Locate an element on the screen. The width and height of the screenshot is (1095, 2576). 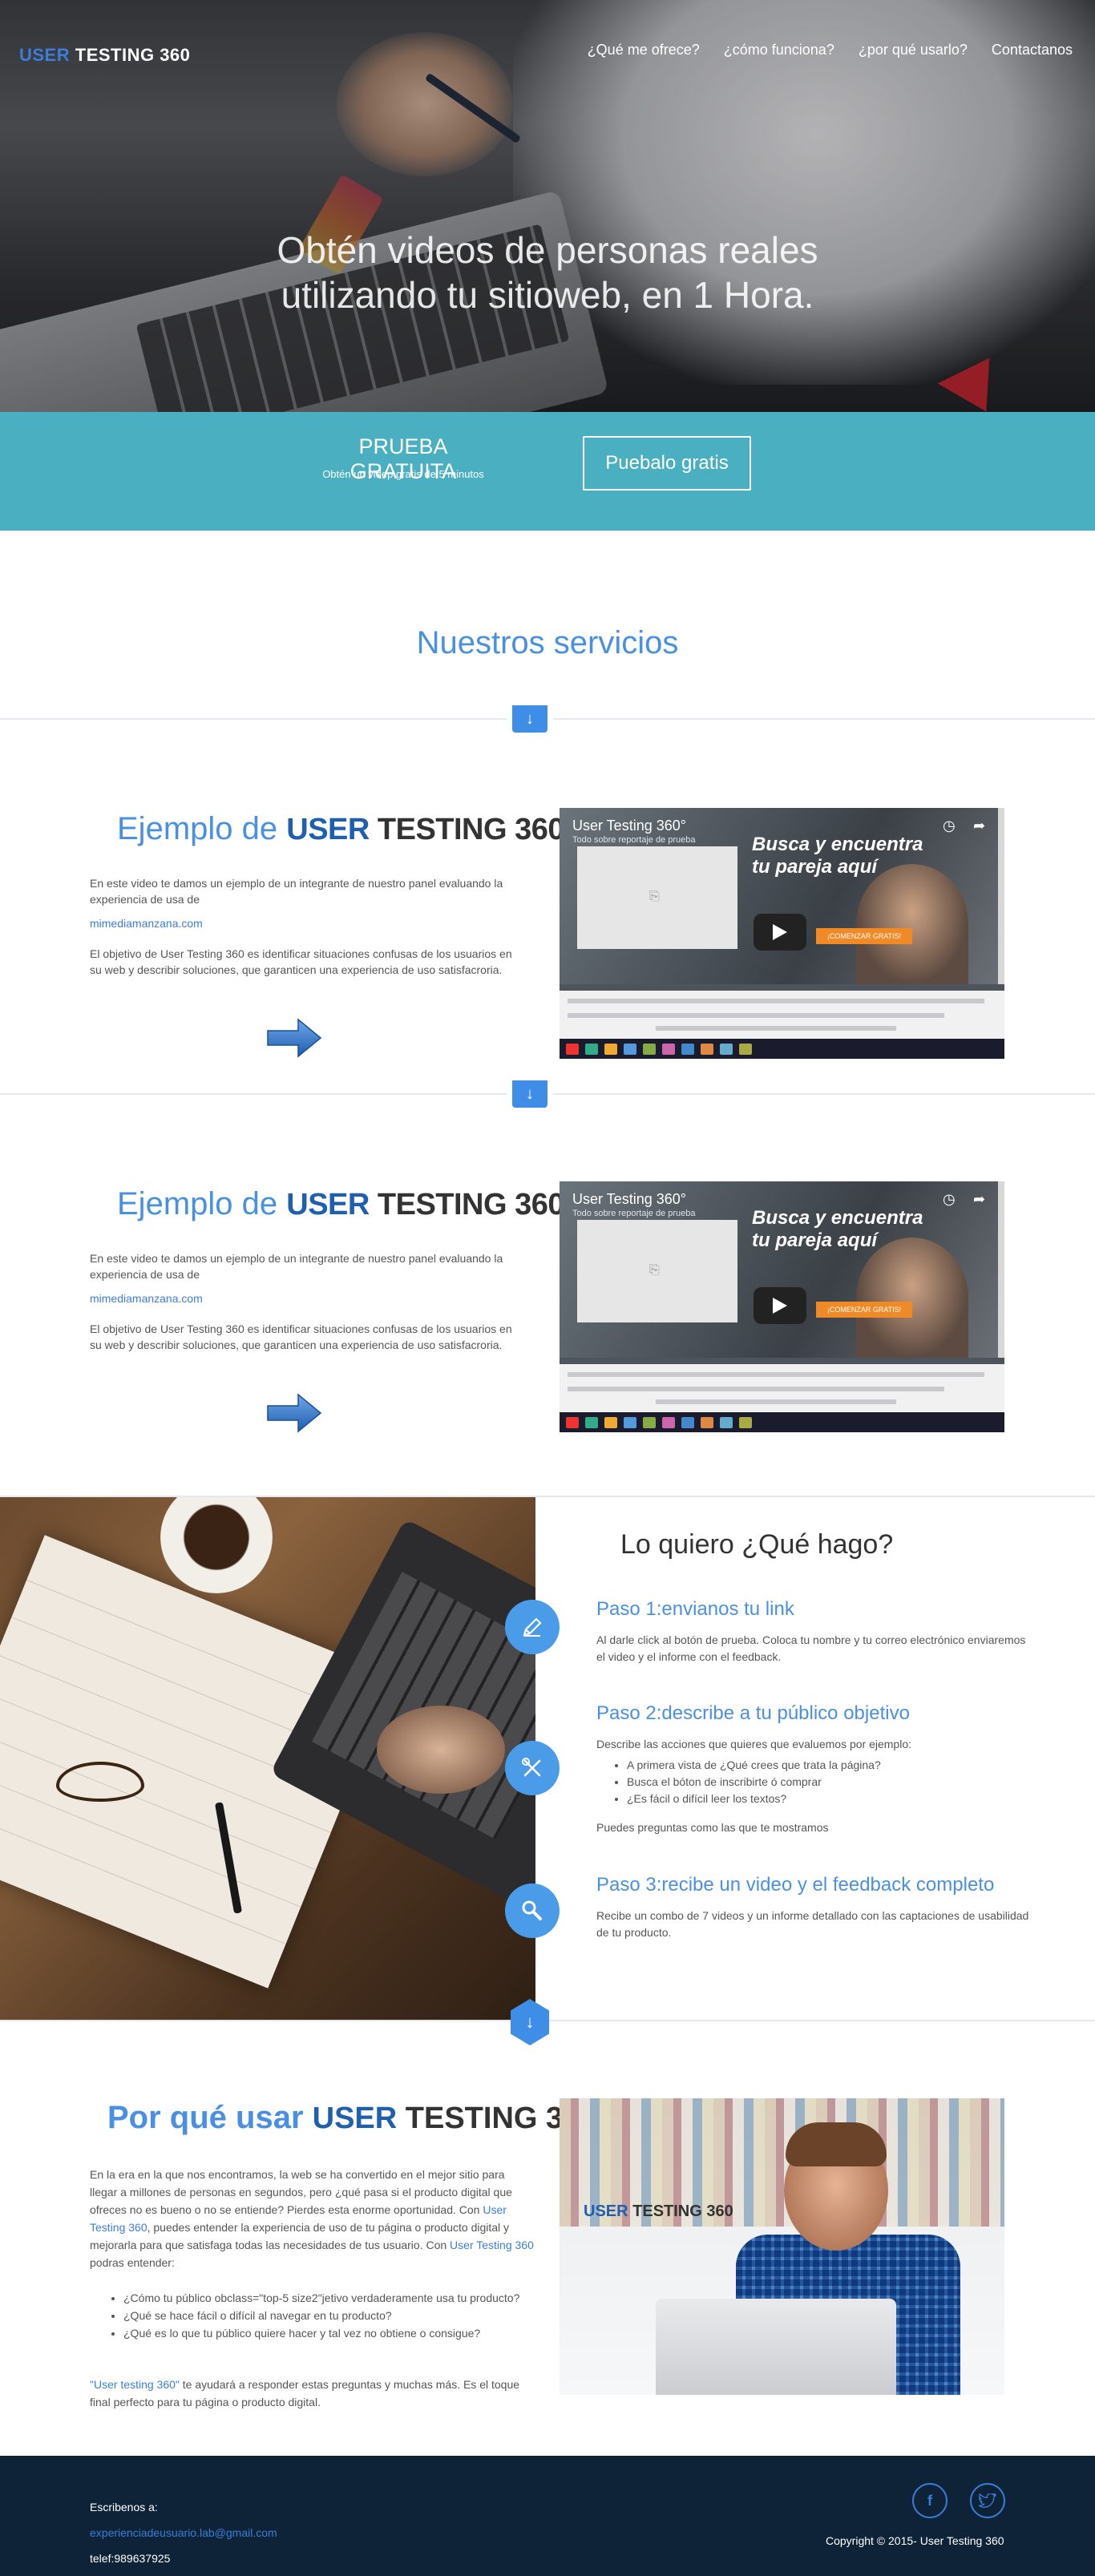
step1-title: Paso 1:envianos tu link is located at coordinates (695, 1609).